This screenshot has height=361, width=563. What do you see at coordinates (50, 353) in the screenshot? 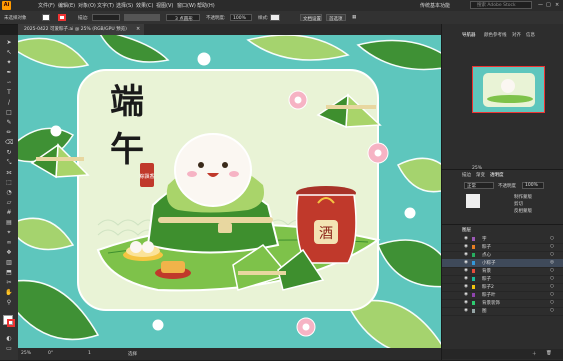
I see `rotate-view: 0°` at bounding box center [50, 353].